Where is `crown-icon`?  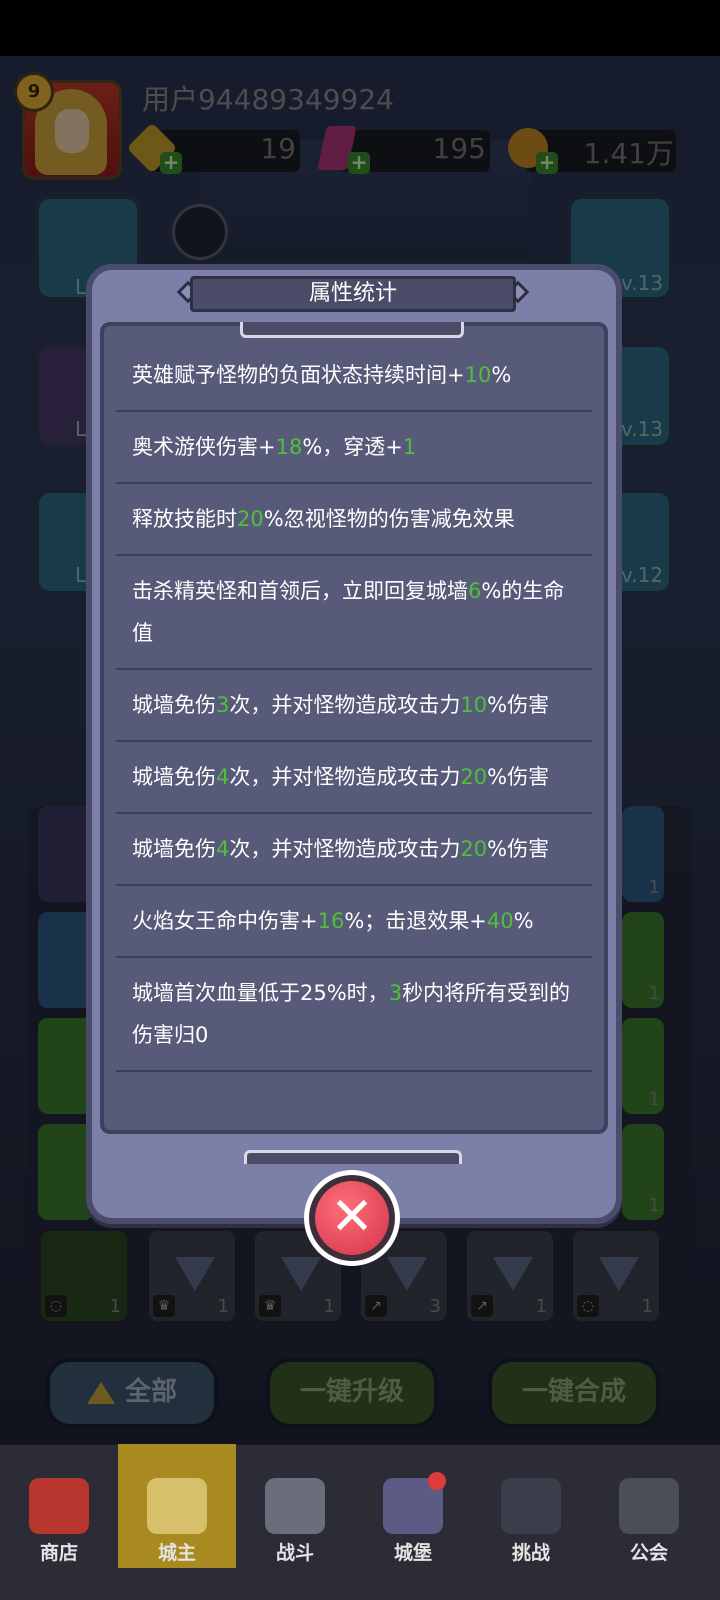 crown-icon is located at coordinates (177, 1506).